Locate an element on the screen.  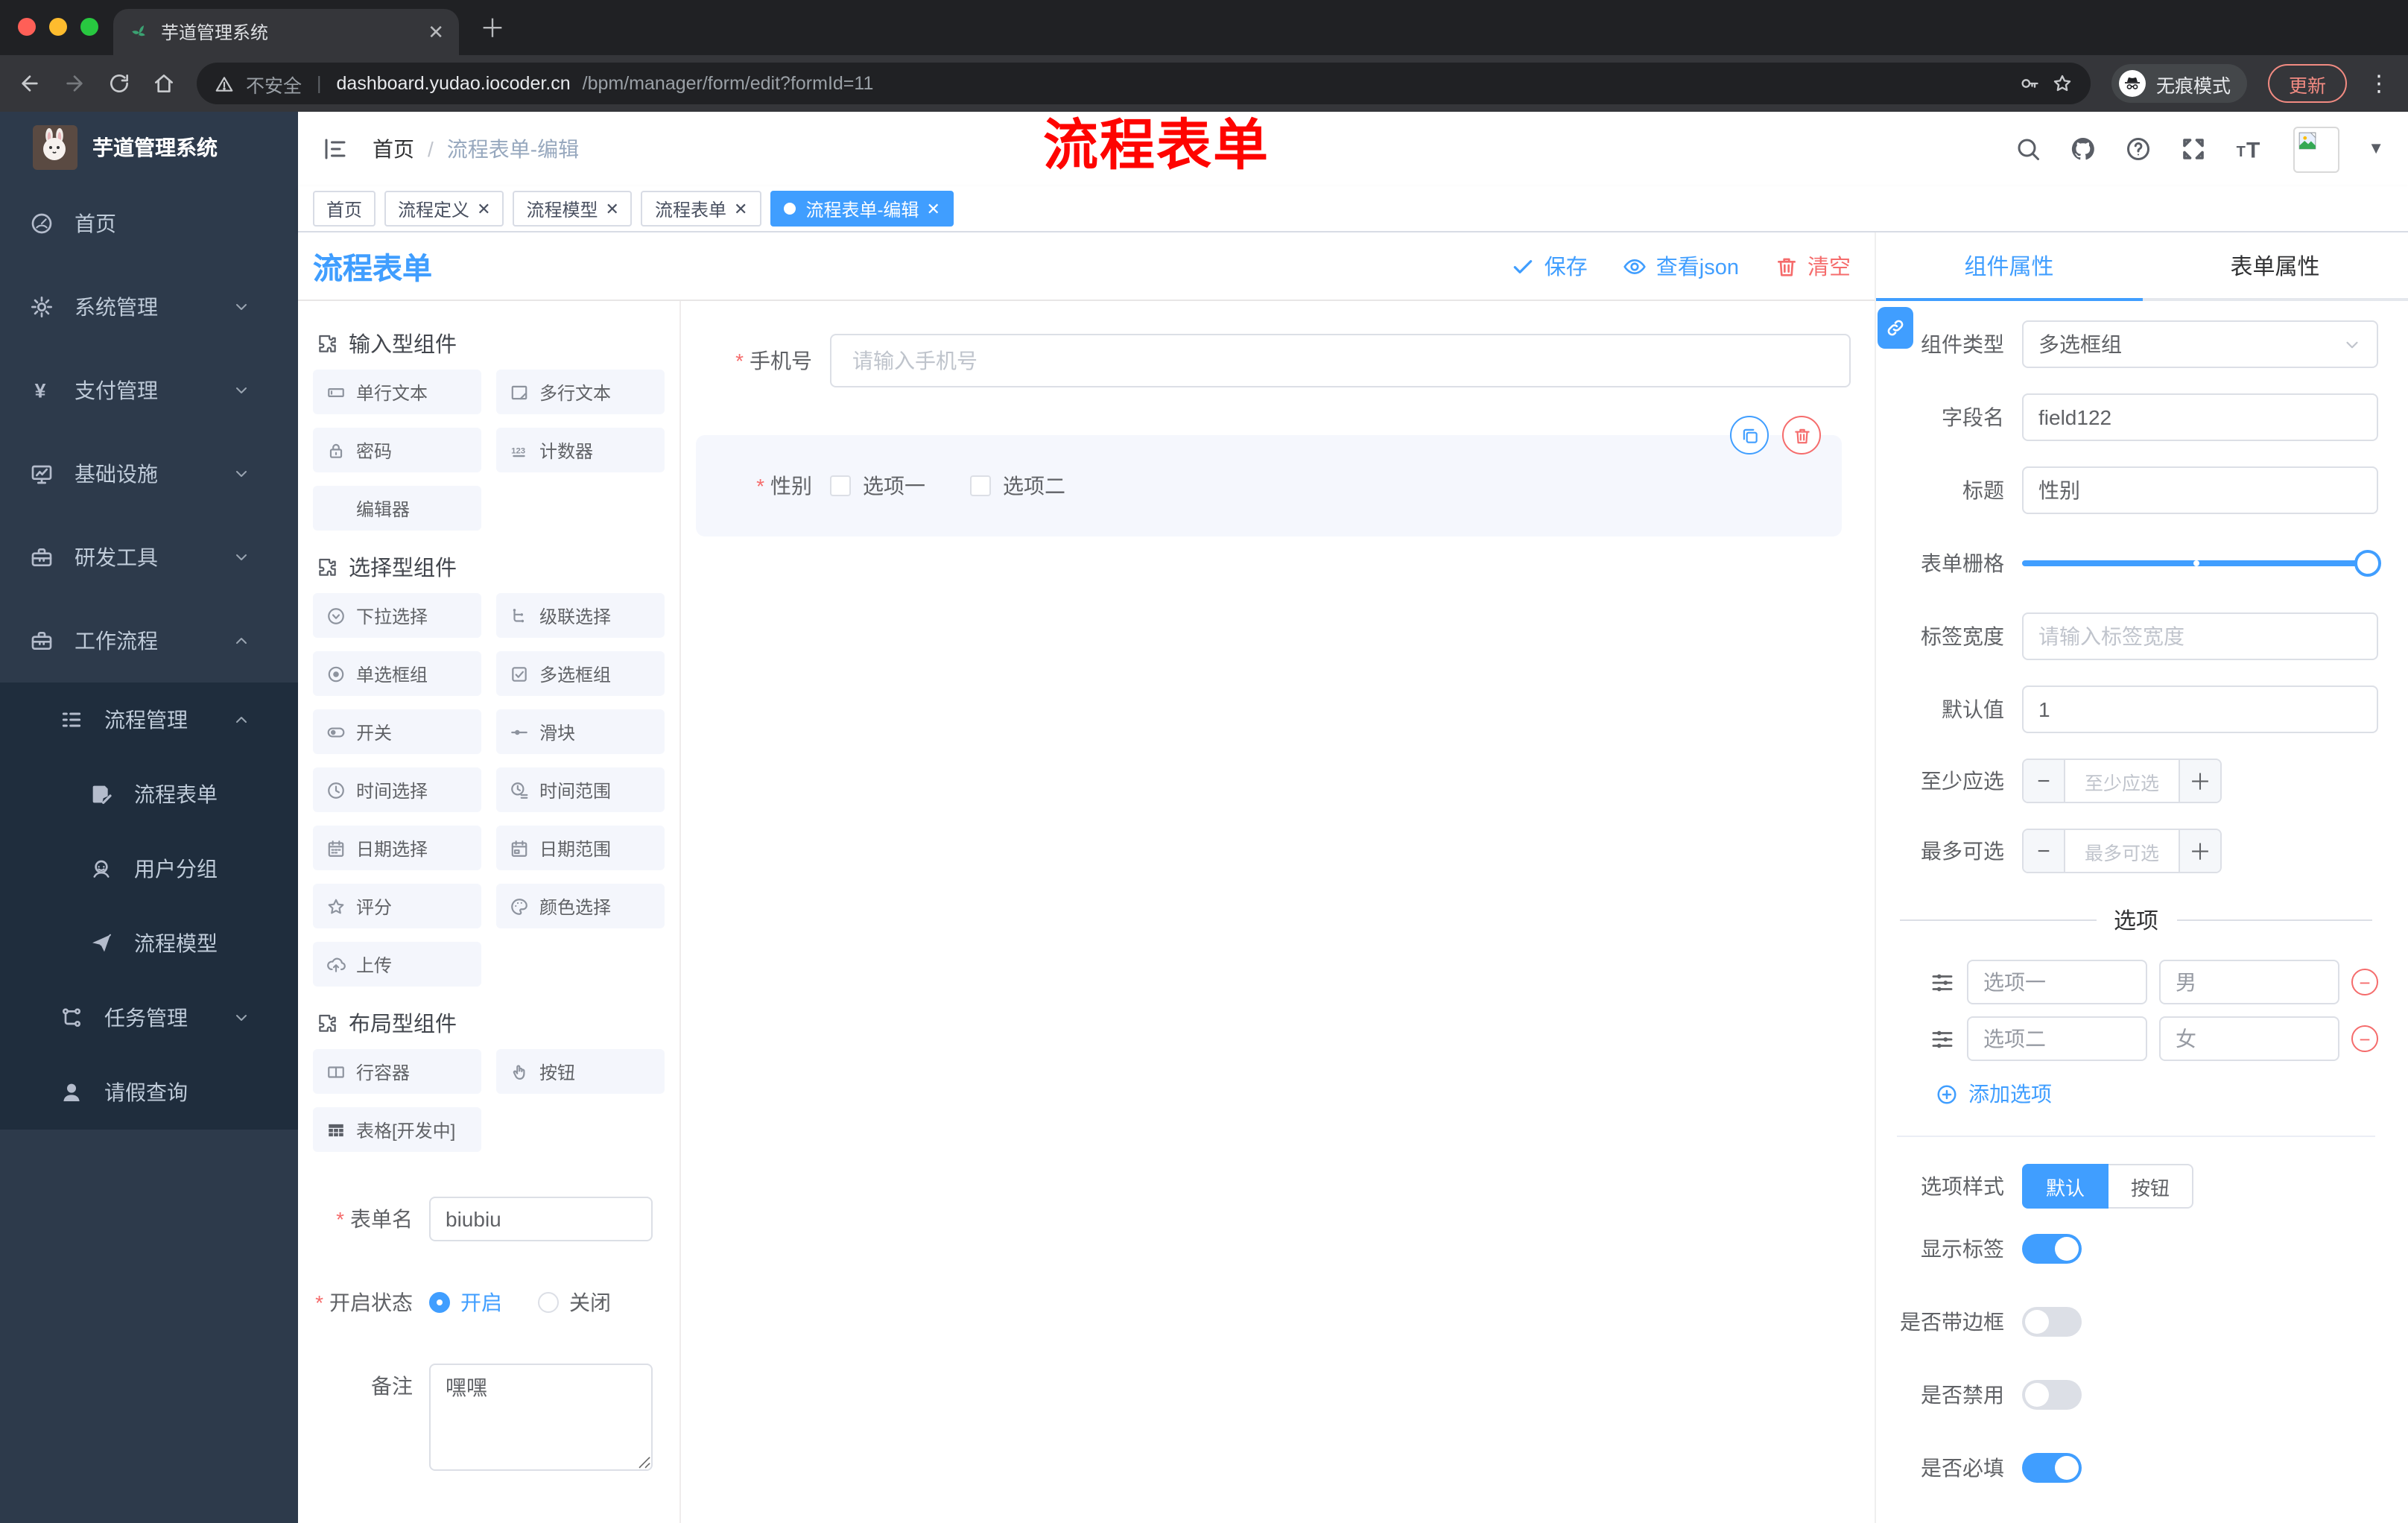
palette-item-密码: 密码 is located at coordinates (397, 450).